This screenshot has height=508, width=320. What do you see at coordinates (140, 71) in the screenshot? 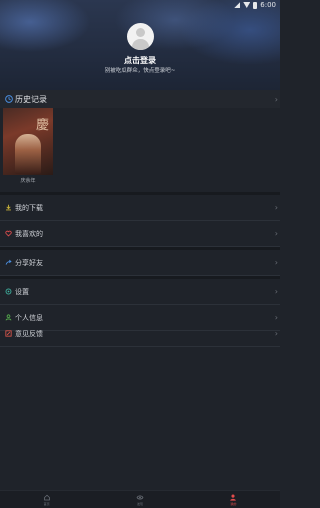
I see `login-subtitle: 别被吃瓜群众，快点登录吧~` at bounding box center [140, 71].